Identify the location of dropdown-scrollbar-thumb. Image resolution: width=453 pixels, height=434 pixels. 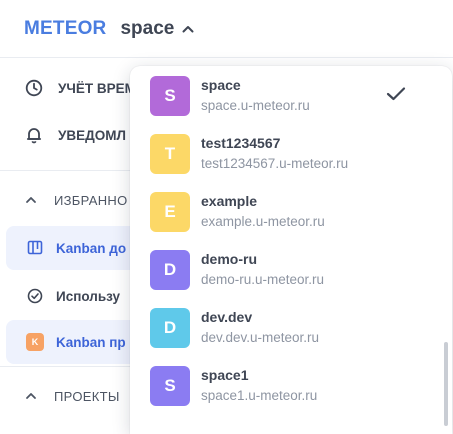
(446, 384).